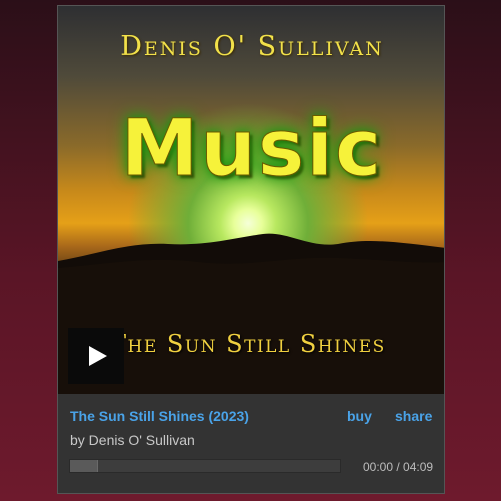 Image resolution: width=501 pixels, height=501 pixels. Describe the element at coordinates (84, 466) in the screenshot. I see `progress-thumb` at that location.